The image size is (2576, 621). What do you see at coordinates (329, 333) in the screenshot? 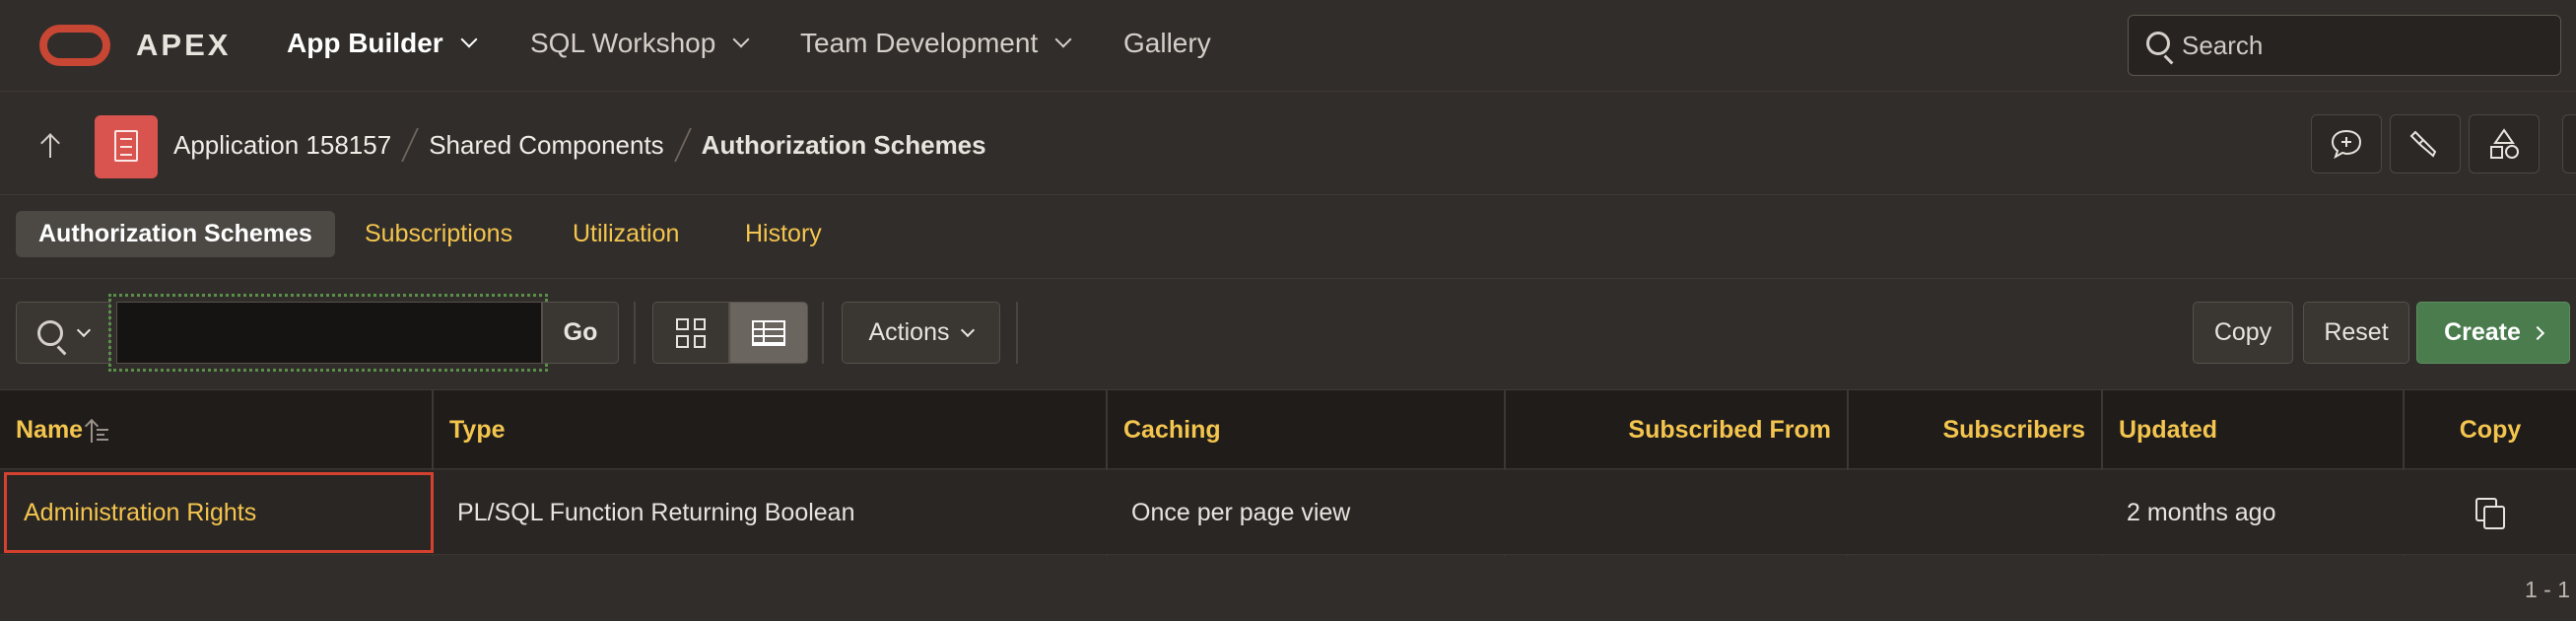
I see `report-search-input` at bounding box center [329, 333].